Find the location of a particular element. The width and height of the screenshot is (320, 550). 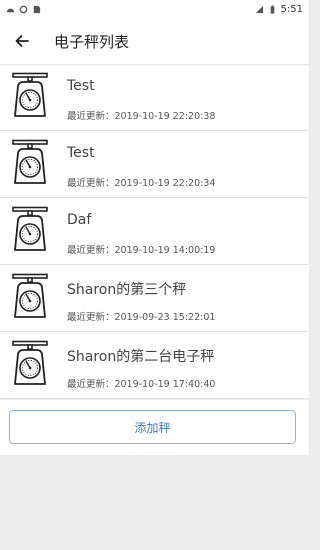

scale-list-item: Sharon的第二台电子秤 最近更新：2019-10-19 17:40:40 is located at coordinates (154, 365).